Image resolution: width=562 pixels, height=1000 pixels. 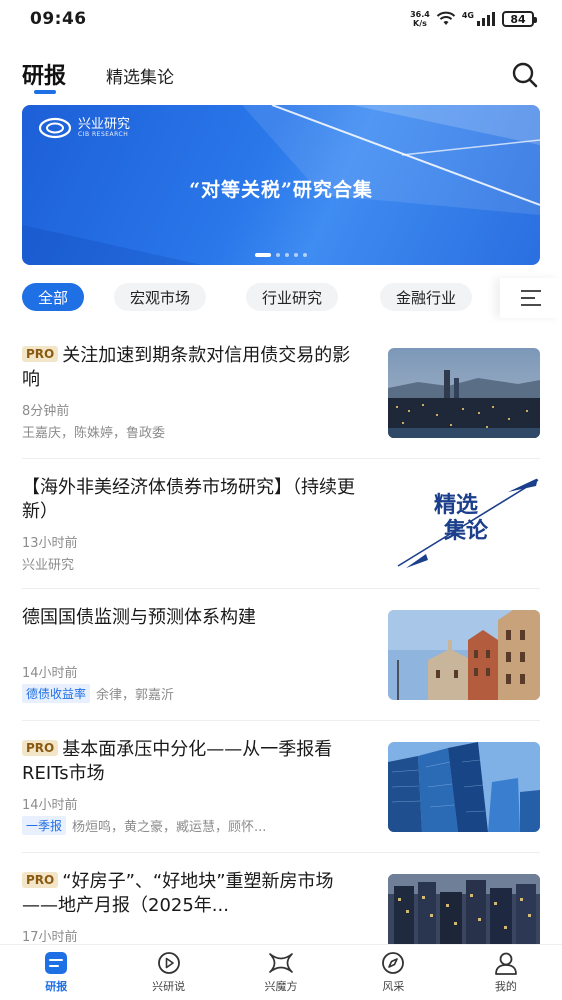 I want to click on article-authors-text: 兴业研究, so click(x=48, y=565).